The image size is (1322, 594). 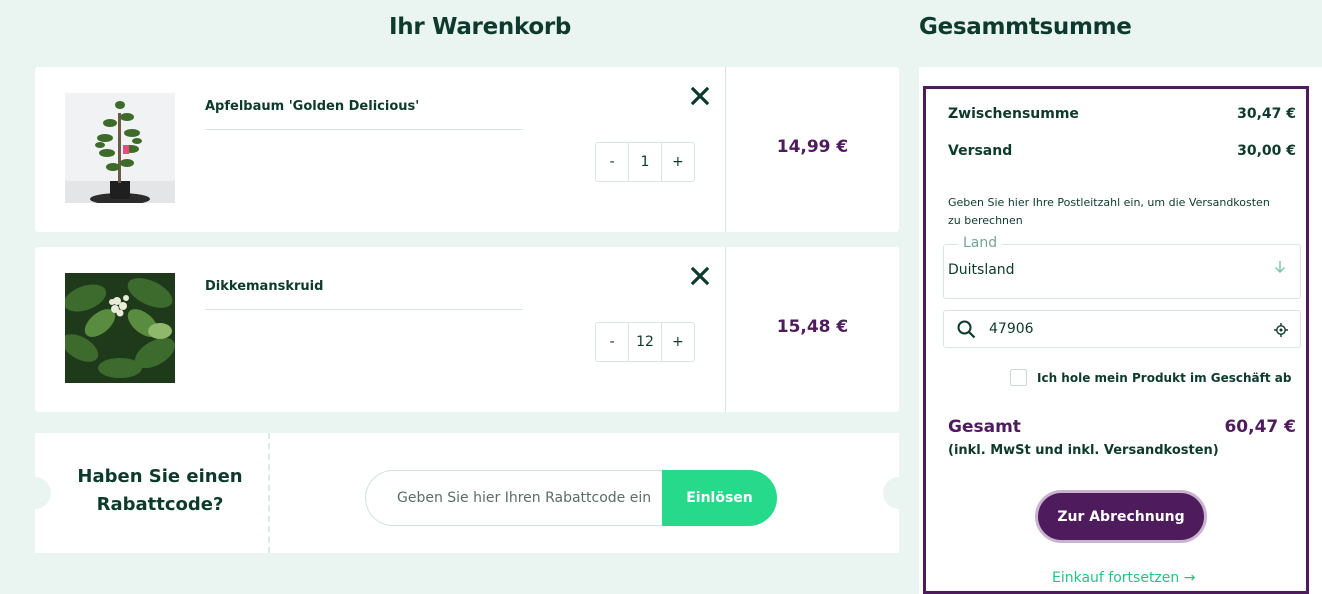 I want to click on country-label: Land, so click(x=980, y=243).